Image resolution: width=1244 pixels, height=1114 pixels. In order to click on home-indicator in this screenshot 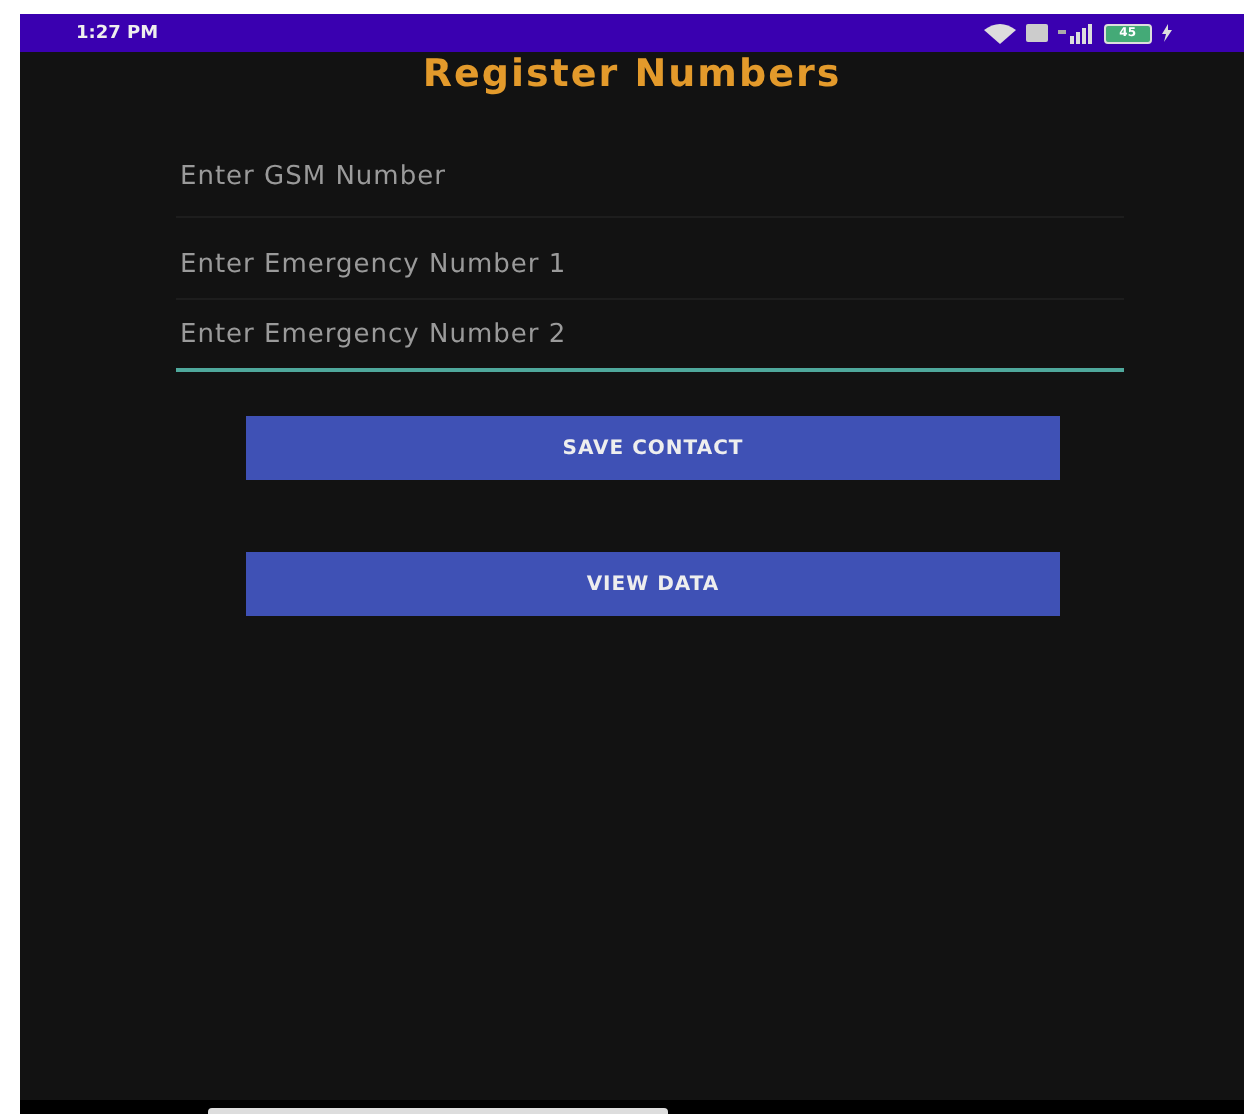, I will do `click(438, 1111)`.